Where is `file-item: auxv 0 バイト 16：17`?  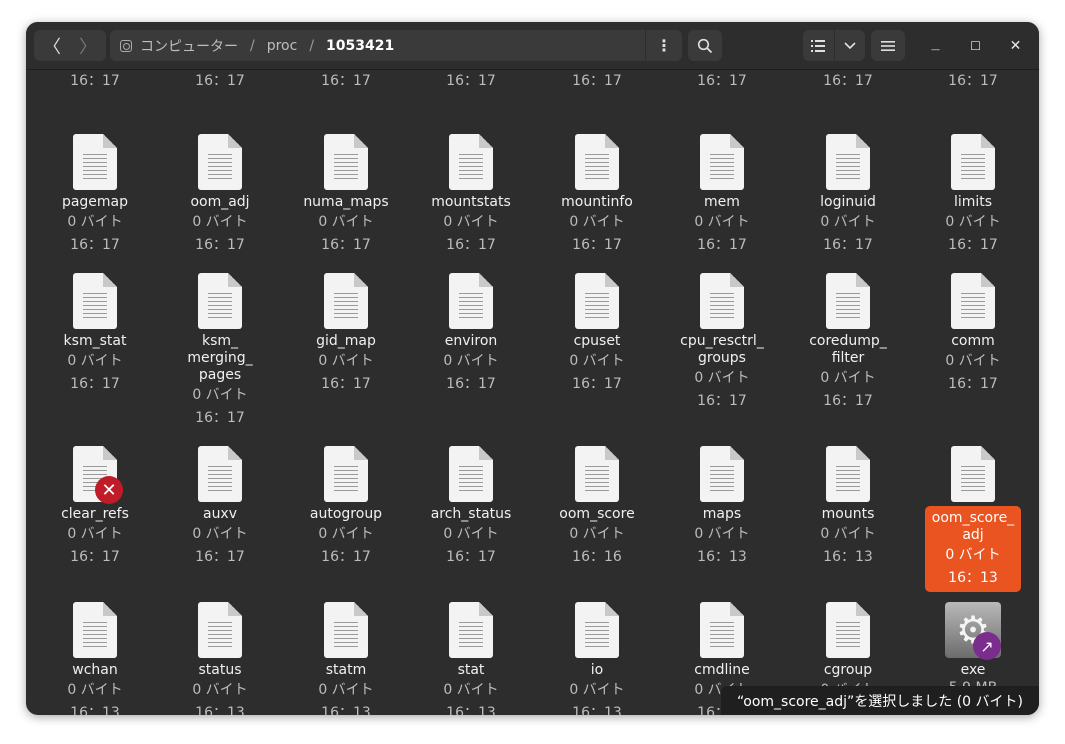 file-item: auxv 0 バイト 16：17 is located at coordinates (220, 507).